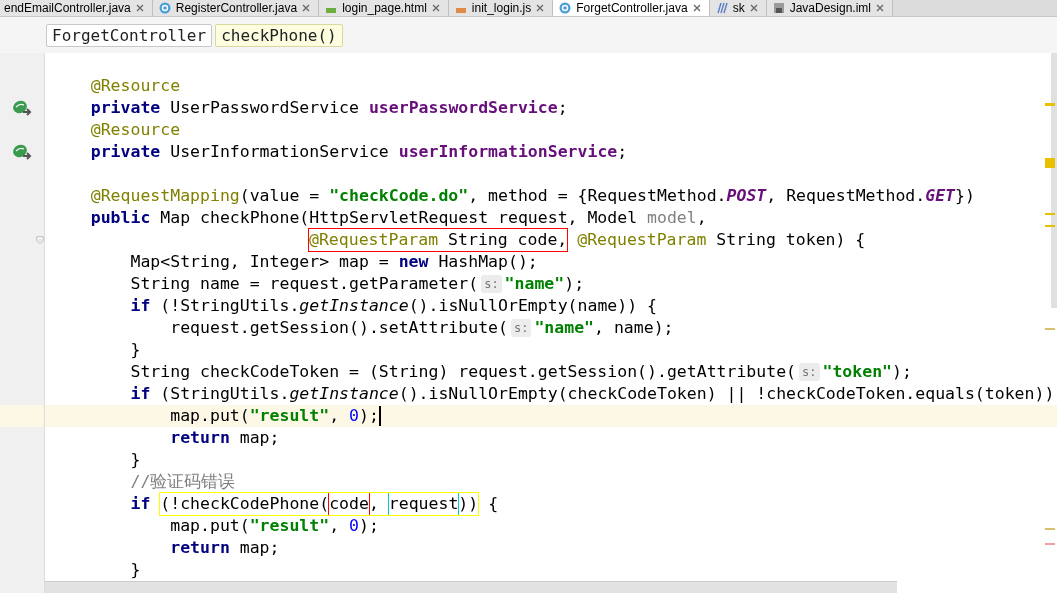 The image size is (1057, 593). What do you see at coordinates (304, 284) in the screenshot?
I see `code-text: String name = request.getParameter(` at bounding box center [304, 284].